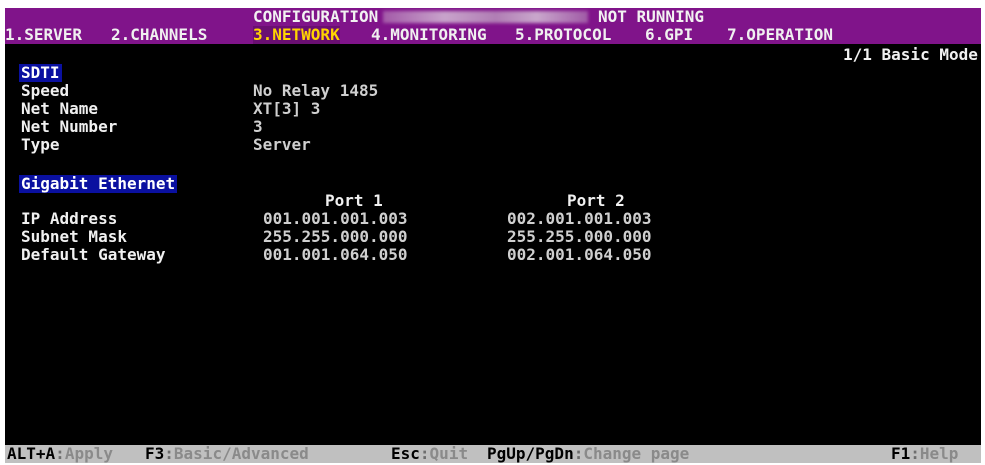  Describe the element at coordinates (579, 237) in the screenshot. I see `field-value-subnet-mask-port-2: 255.255.000.000` at that location.